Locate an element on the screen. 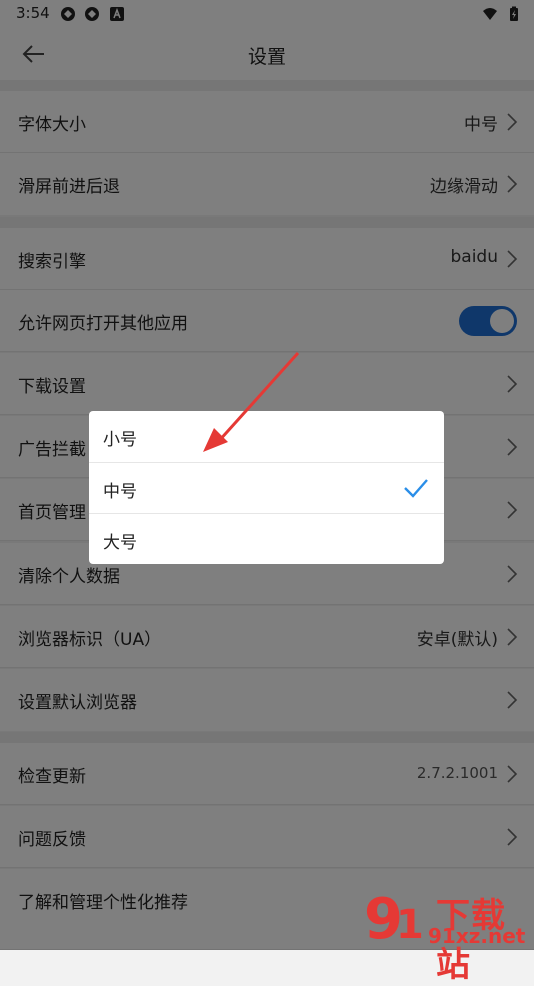 This screenshot has width=534, height=986. watermark: 9 1 下载站 91xz.net is located at coordinates (448, 932).